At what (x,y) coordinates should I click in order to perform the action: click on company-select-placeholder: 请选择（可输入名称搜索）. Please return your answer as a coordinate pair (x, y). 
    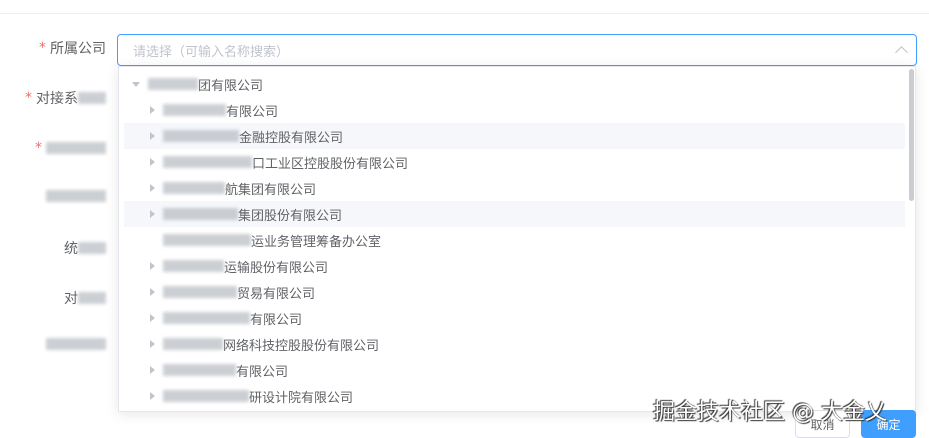
    Looking at the image, I should click on (211, 52).